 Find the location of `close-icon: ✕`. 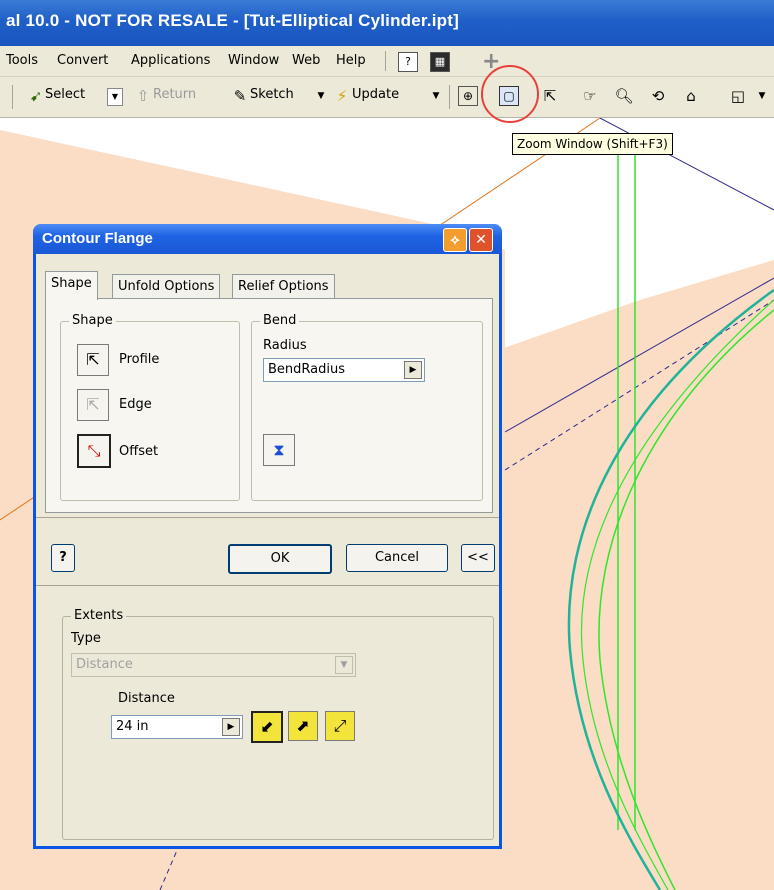

close-icon: ✕ is located at coordinates (481, 240).